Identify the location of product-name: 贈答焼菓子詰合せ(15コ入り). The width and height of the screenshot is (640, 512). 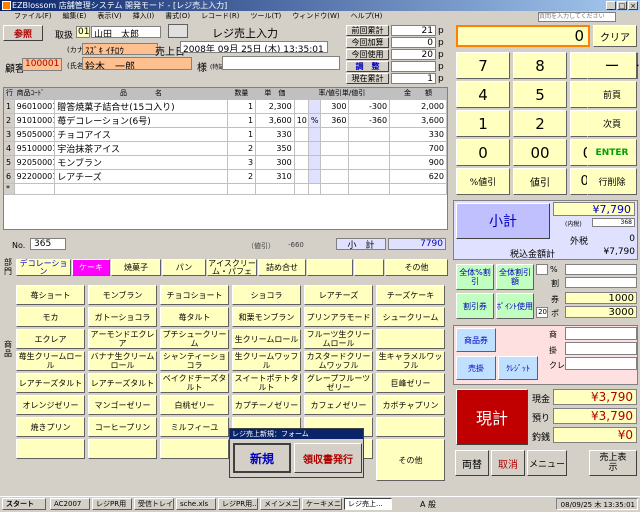
(141, 106).